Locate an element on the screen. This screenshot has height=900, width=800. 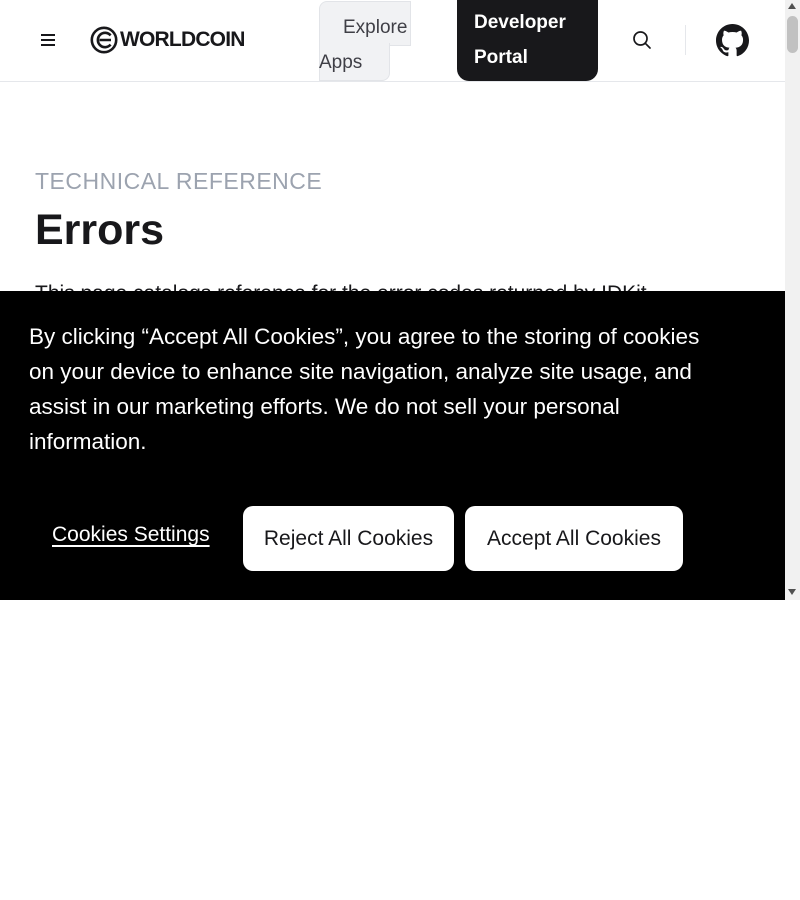
github-link is located at coordinates (732, 40).